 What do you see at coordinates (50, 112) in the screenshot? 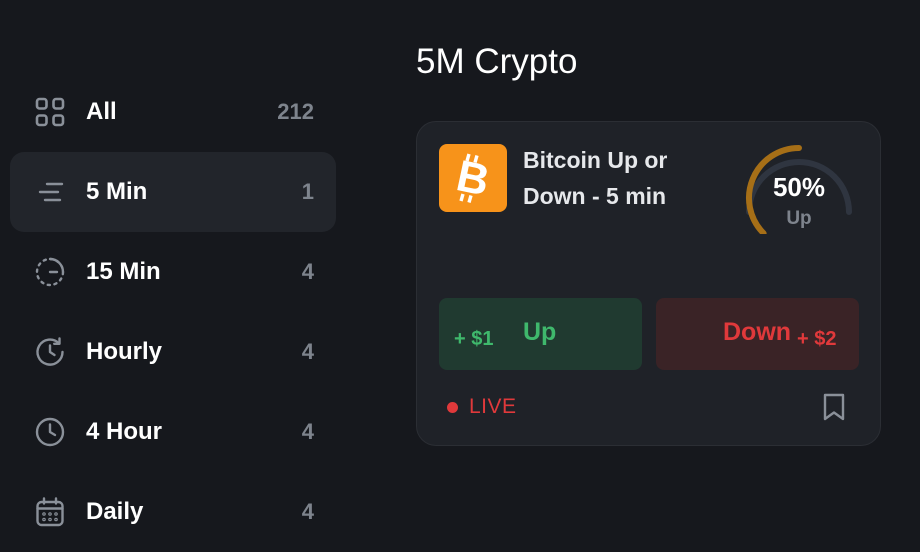
I see `grid-icon` at bounding box center [50, 112].